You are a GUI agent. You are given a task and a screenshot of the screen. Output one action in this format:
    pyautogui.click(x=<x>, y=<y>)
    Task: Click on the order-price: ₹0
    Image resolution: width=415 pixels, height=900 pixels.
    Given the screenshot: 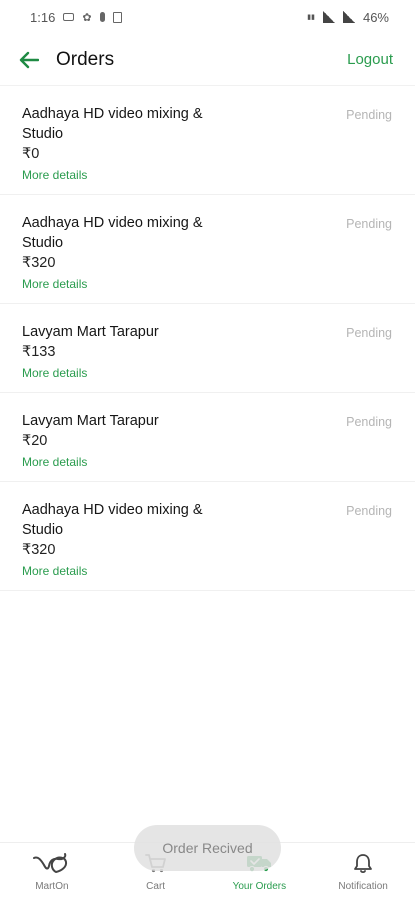 What is the action you would take?
    pyautogui.click(x=31, y=154)
    